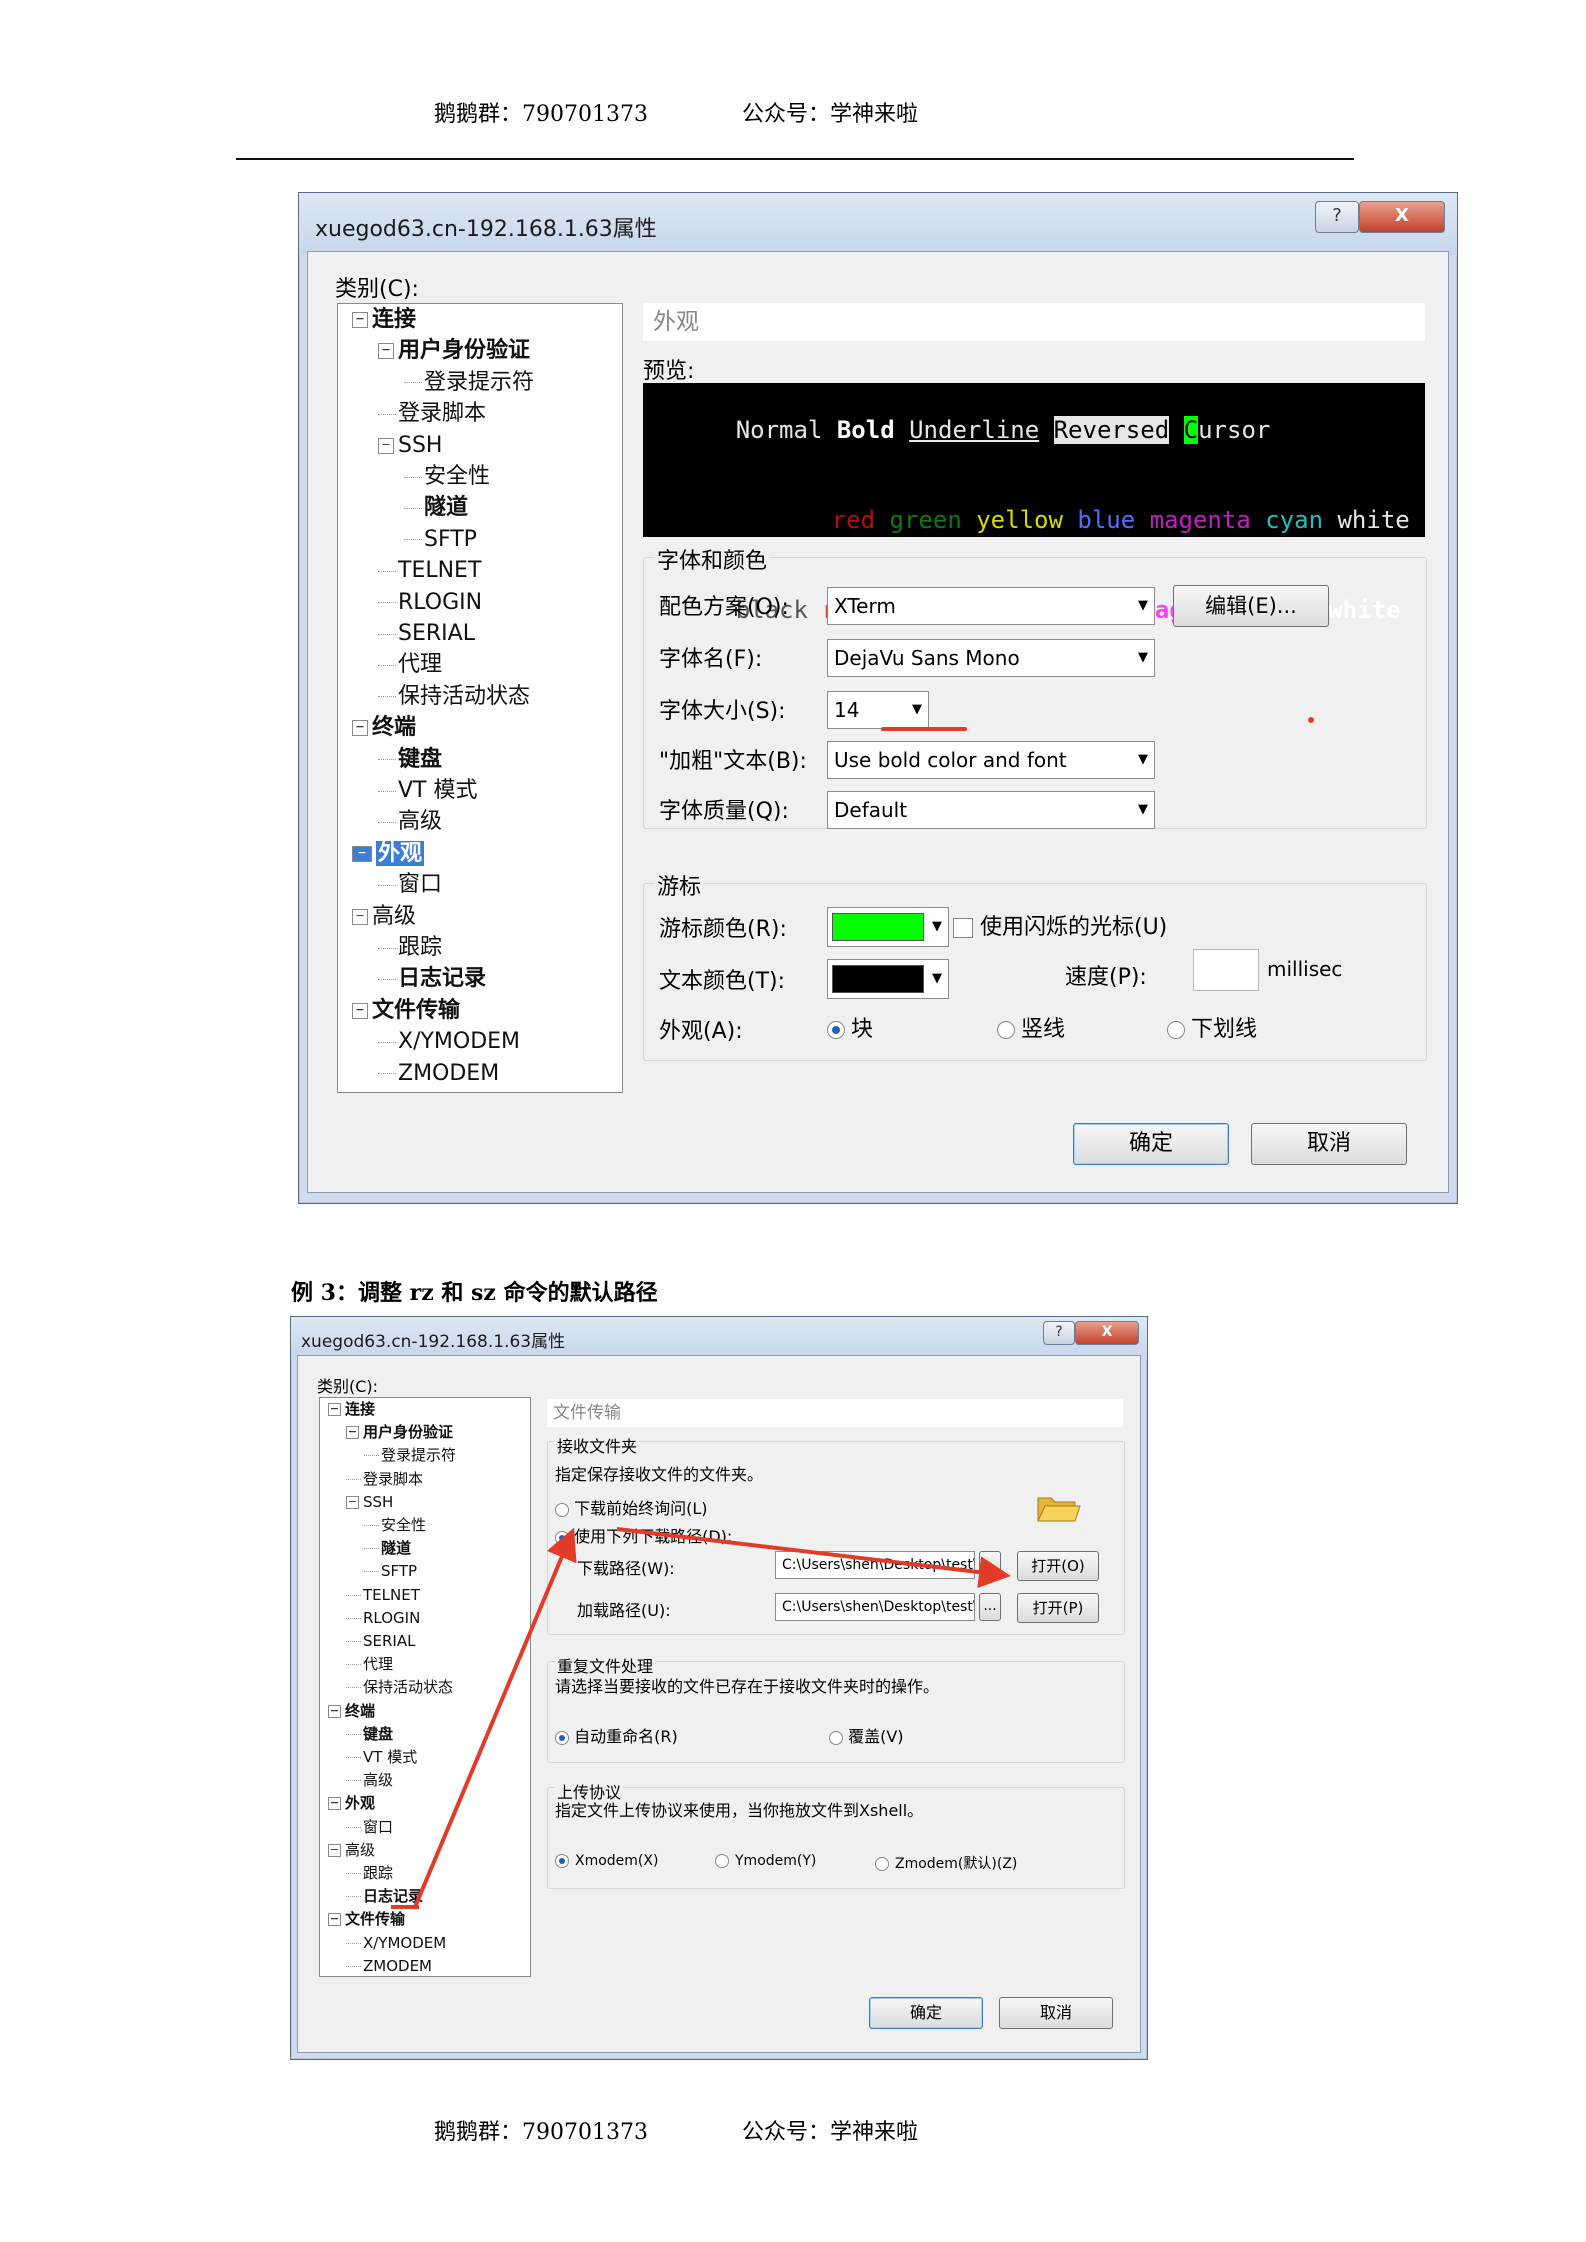 The image size is (1586, 2242). Describe the element at coordinates (991, 658) in the screenshot. I see `font-name-select: DejaVu Sans Mono ▼` at that location.